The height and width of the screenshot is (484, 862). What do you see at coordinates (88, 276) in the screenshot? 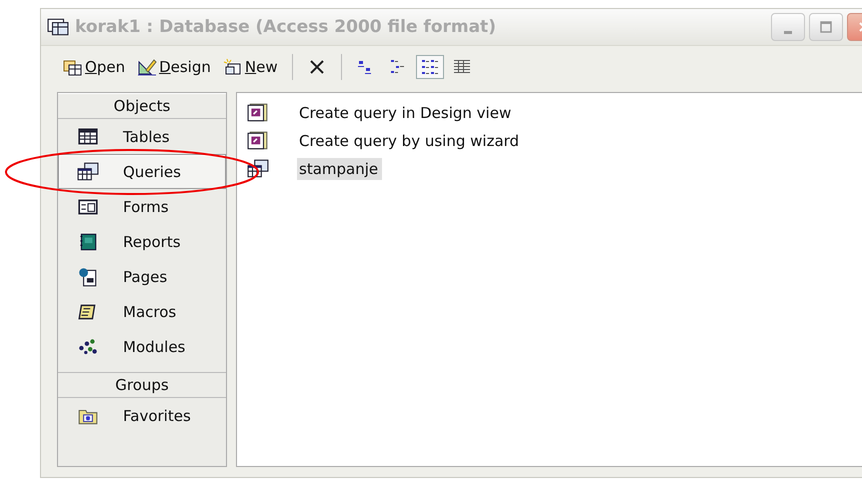
I see `page-icon` at bounding box center [88, 276].